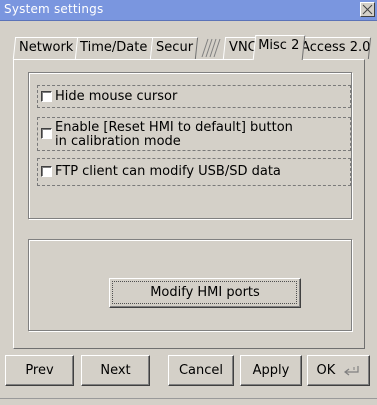 Image resolution: width=377 pixels, height=405 pixels. What do you see at coordinates (326, 370) in the screenshot?
I see `ok-label: OK` at bounding box center [326, 370].